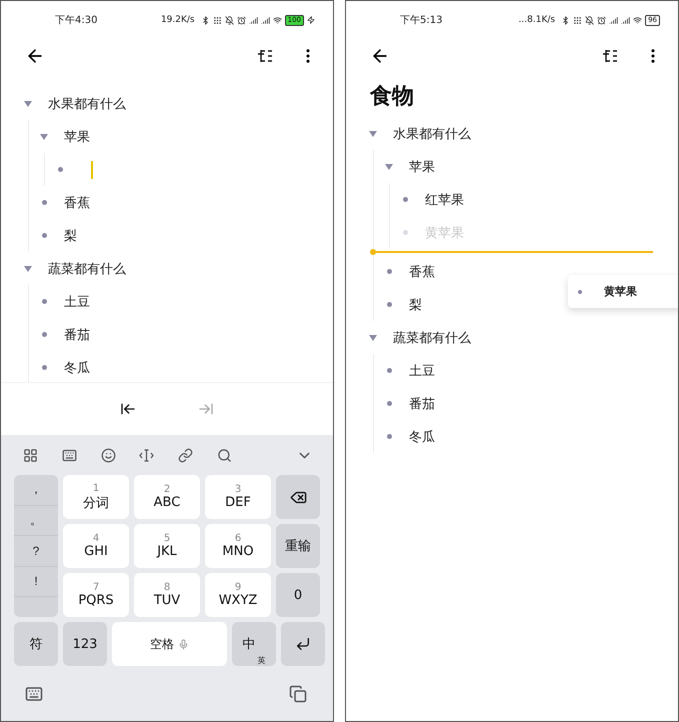 This screenshot has height=722, width=679. I want to click on clipboard-icon, so click(298, 693).